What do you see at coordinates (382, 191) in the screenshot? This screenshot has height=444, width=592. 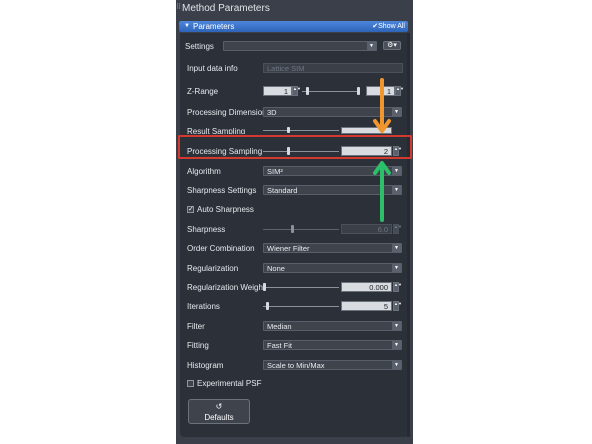 I see `green-arrow` at bounding box center [382, 191].